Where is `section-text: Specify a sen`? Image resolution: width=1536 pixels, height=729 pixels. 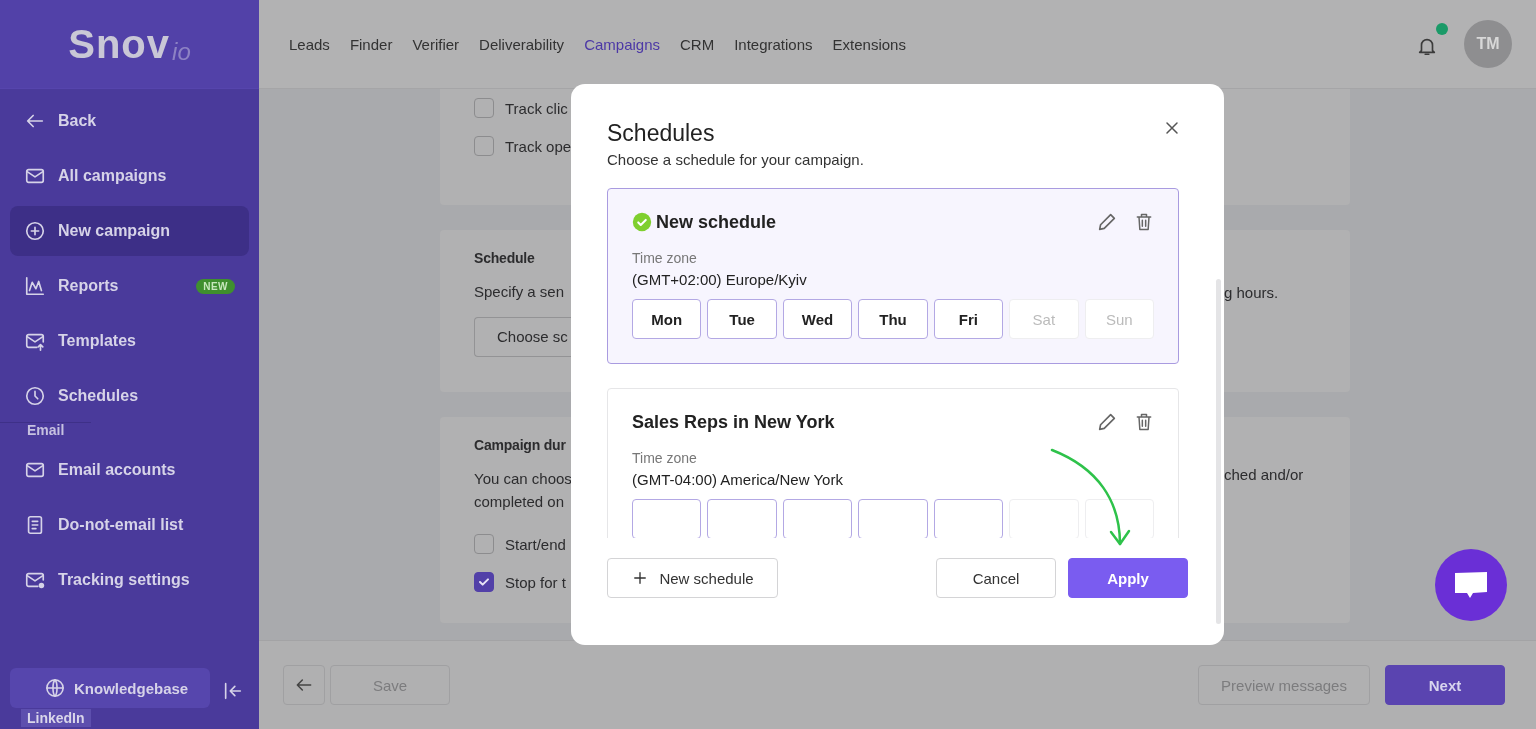
section-text: Specify a sen is located at coordinates (520, 292).